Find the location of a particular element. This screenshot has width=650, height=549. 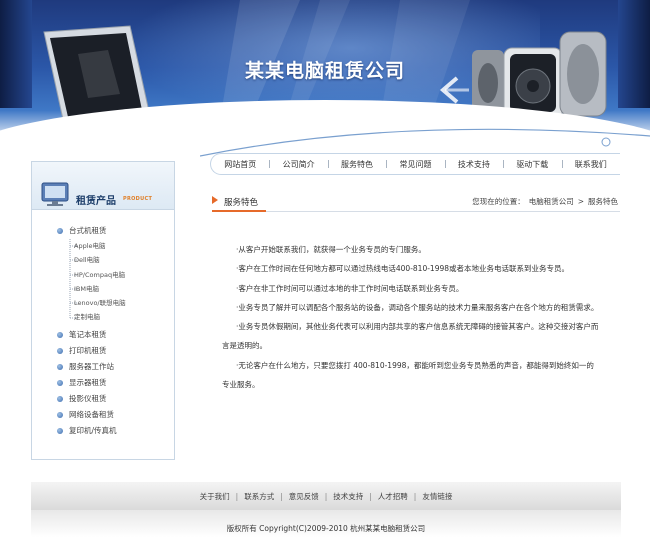

arrow-right-icon is located at coordinates (215, 200).